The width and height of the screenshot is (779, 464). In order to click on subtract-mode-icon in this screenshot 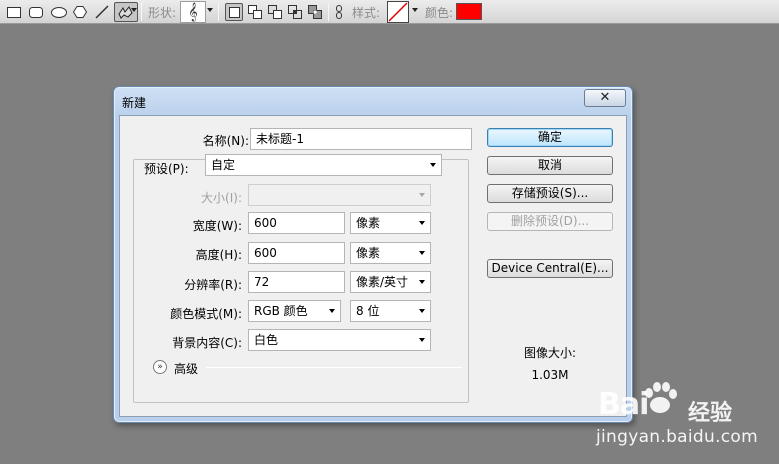, I will do `click(275, 12)`.